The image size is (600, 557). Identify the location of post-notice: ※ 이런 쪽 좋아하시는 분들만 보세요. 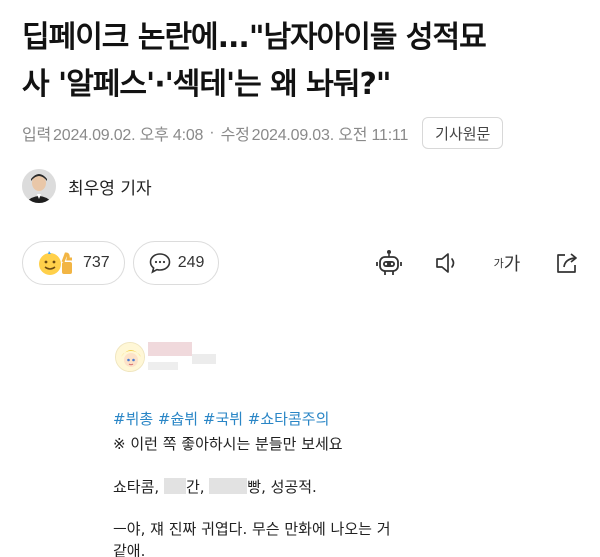
(228, 444).